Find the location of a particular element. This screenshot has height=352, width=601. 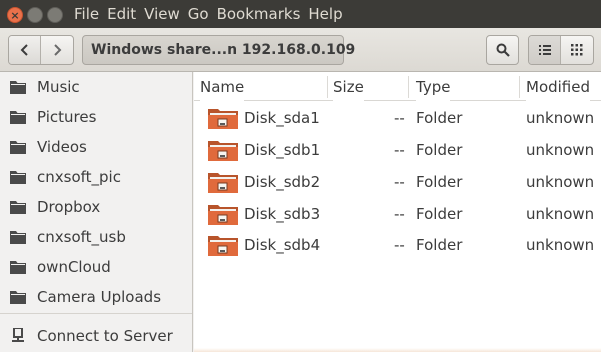

menu-bar: File Edit View Go Bookmarks Help is located at coordinates (208, 14).